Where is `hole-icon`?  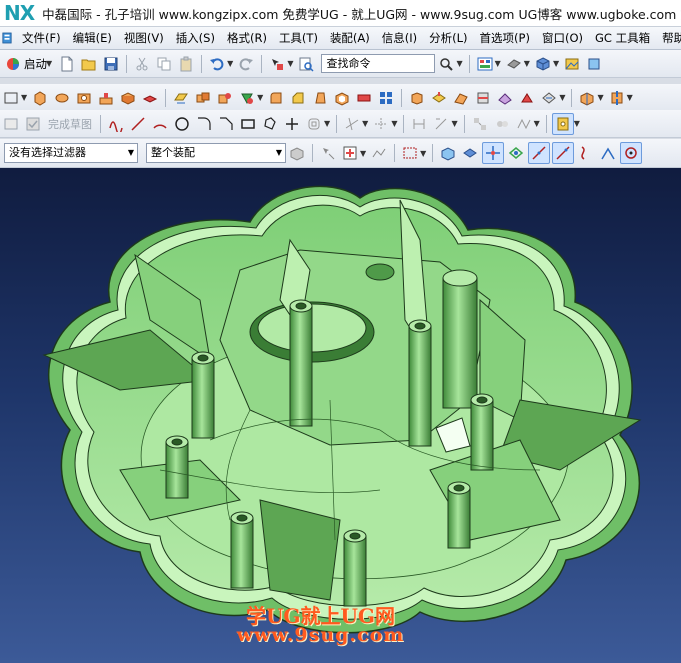 hole-icon is located at coordinates (84, 98).